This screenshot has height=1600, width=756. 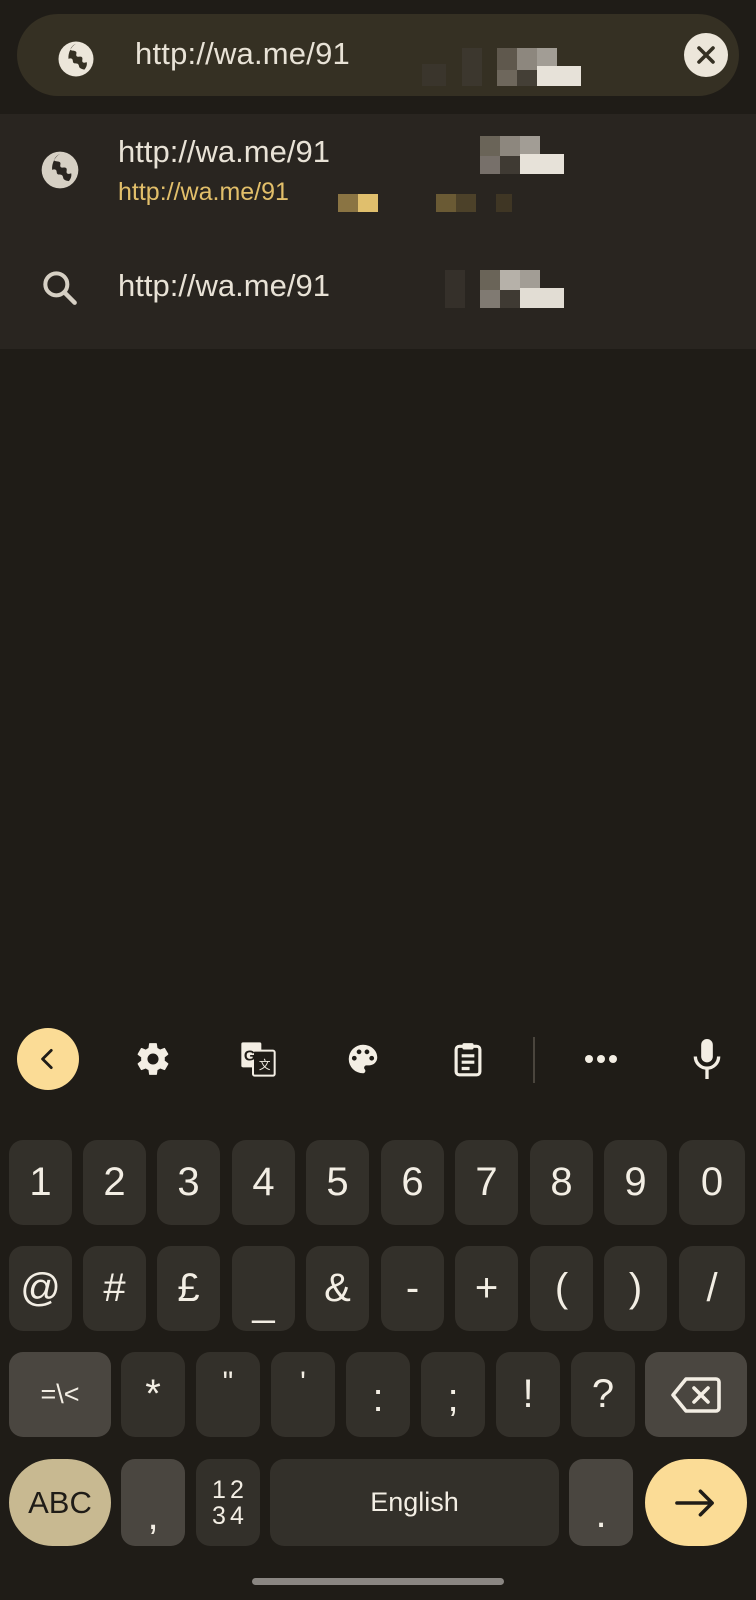 I want to click on key-minus: -, so click(x=412, y=1288).